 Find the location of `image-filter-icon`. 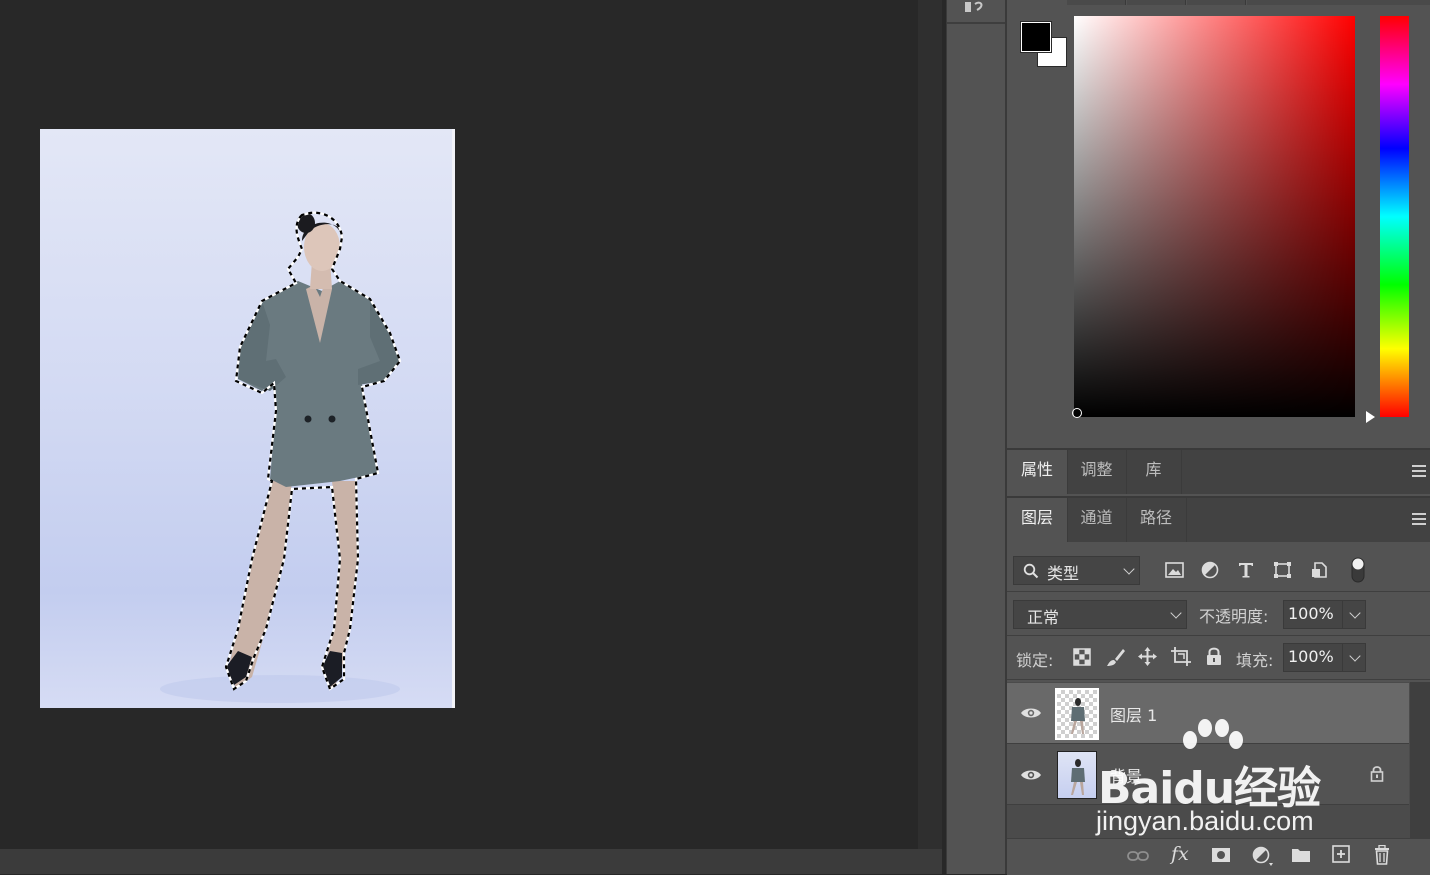

image-filter-icon is located at coordinates (1175, 570).